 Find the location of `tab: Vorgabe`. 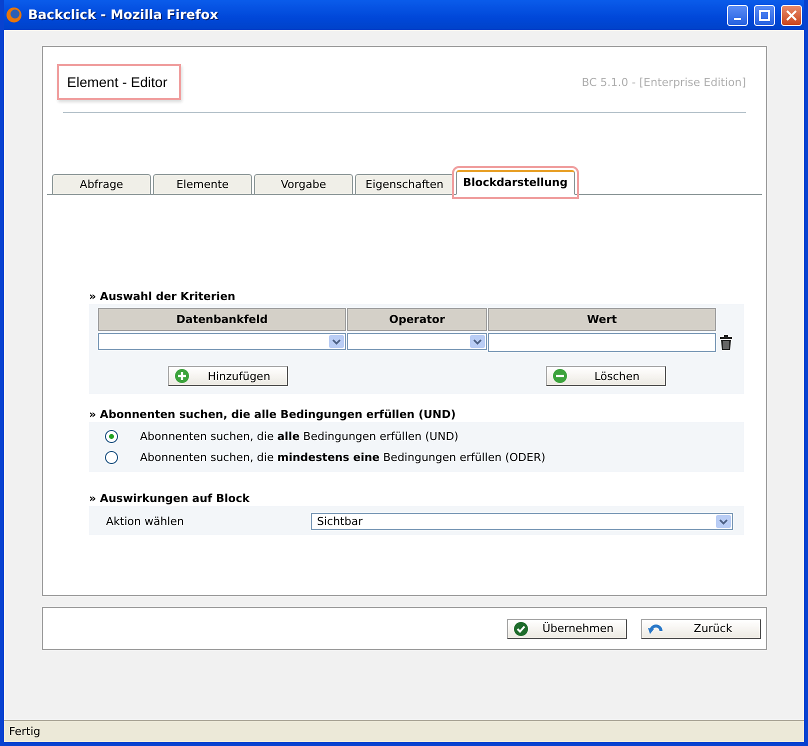

tab: Vorgabe is located at coordinates (303, 184).